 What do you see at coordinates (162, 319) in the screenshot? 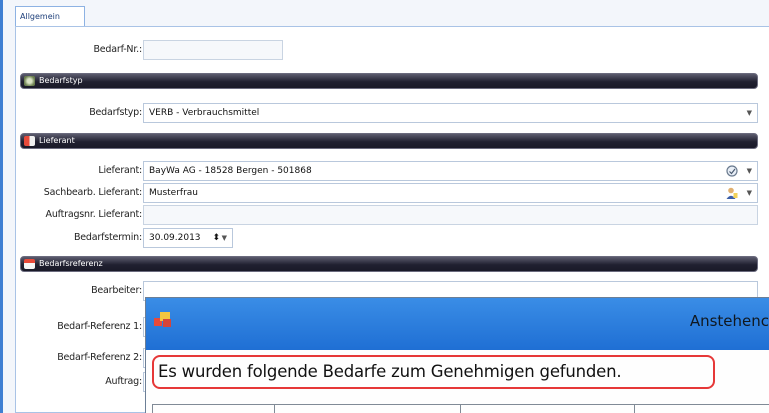
I see `app-icon` at bounding box center [162, 319].